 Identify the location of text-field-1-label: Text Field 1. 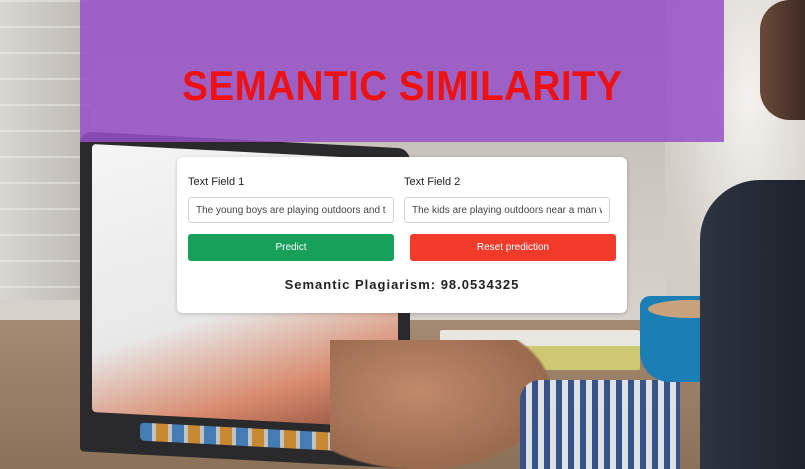
(216, 182).